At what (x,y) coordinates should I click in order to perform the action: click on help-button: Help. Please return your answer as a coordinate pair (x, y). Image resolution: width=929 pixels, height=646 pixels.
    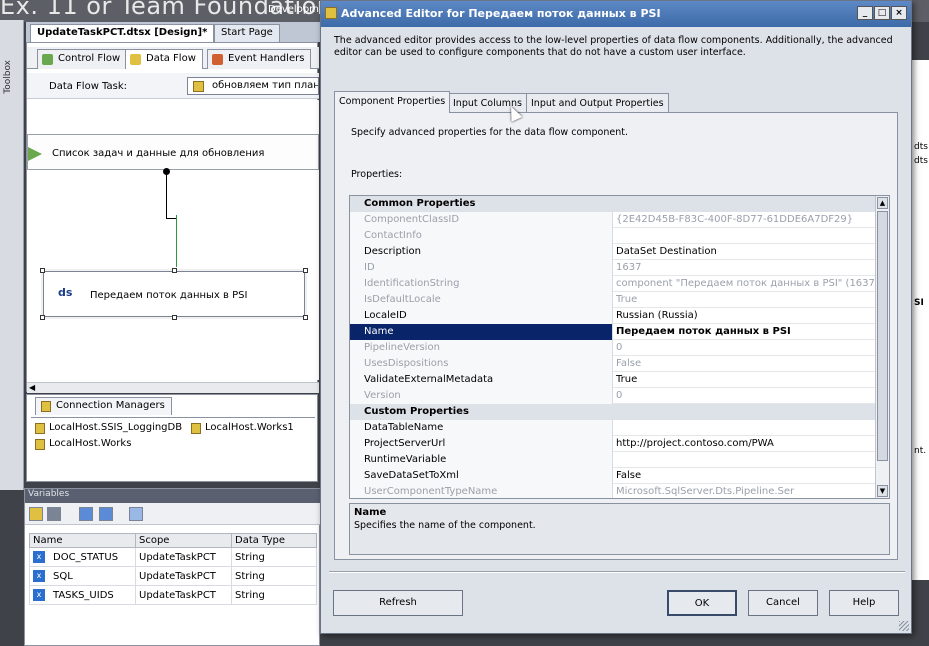
    Looking at the image, I should click on (864, 603).